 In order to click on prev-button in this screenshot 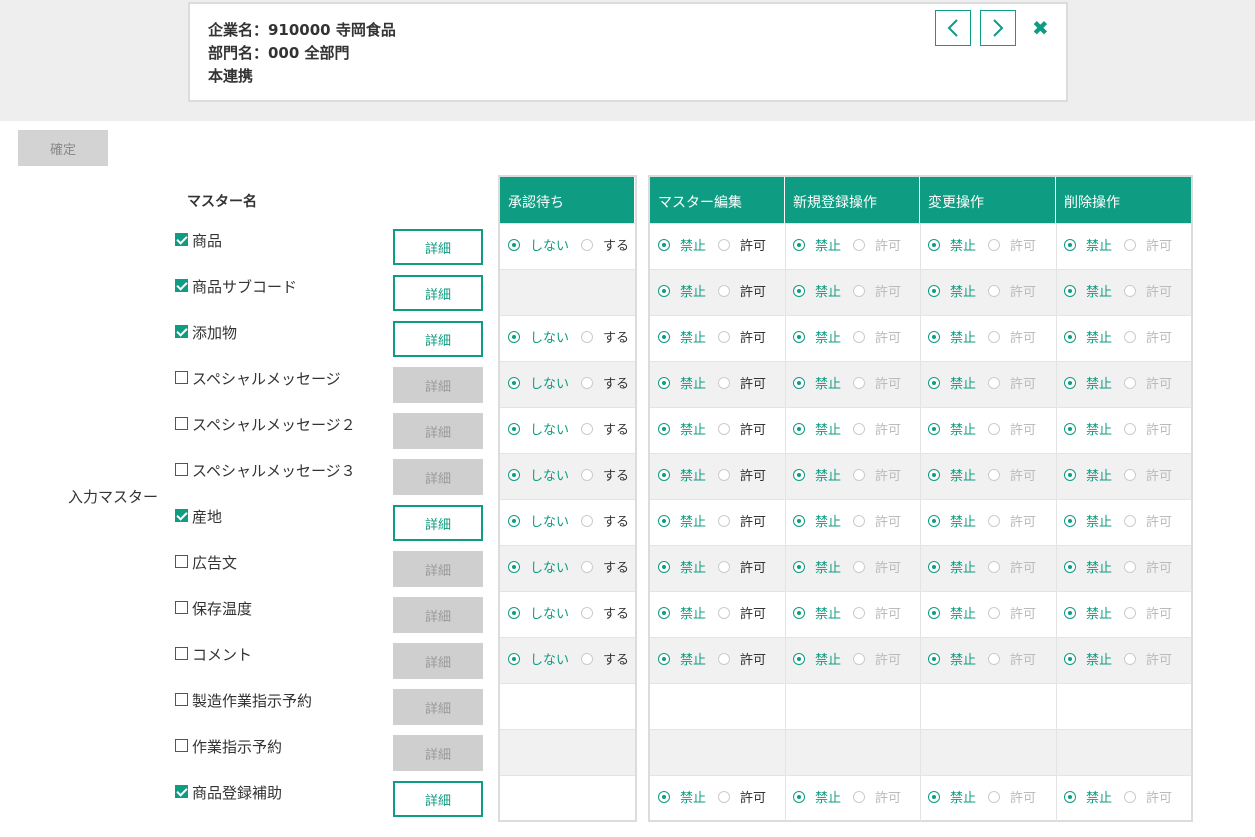, I will do `click(953, 28)`.